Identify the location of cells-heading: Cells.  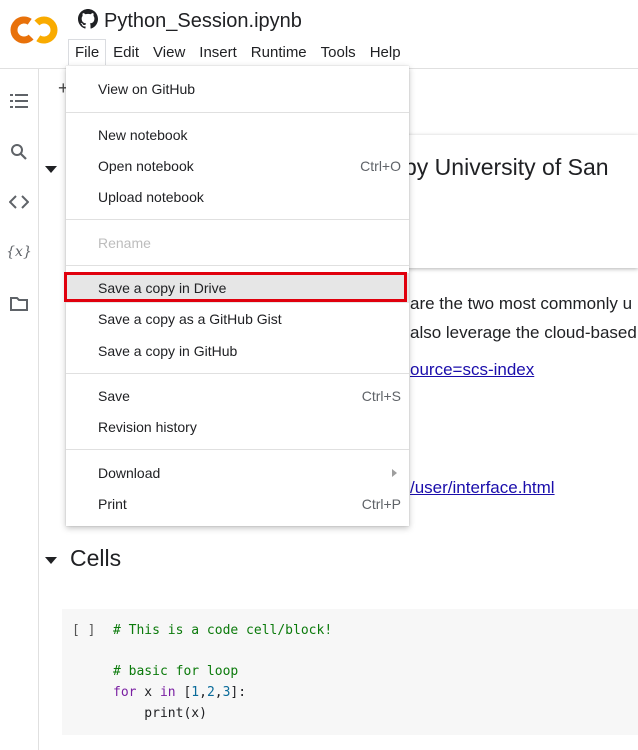
(96, 558).